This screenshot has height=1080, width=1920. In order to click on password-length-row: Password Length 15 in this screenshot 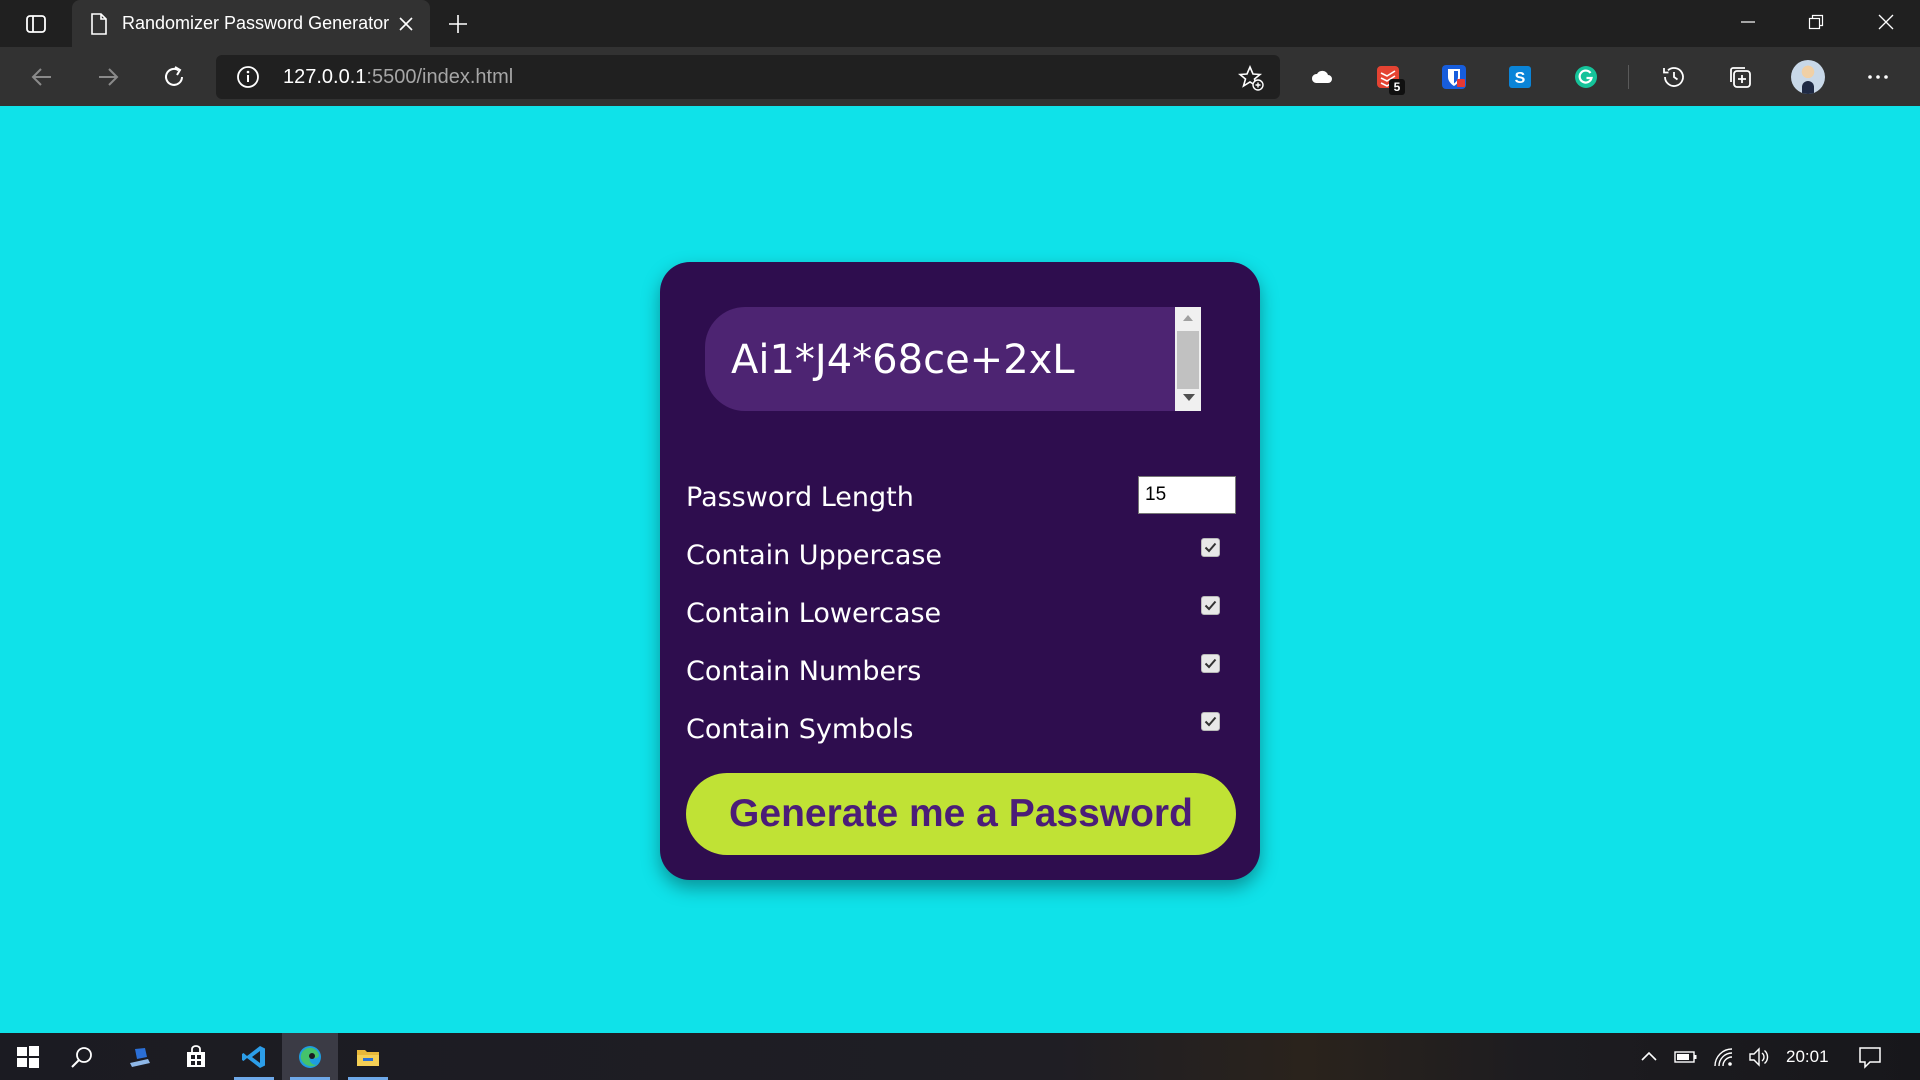, I will do `click(961, 496)`.